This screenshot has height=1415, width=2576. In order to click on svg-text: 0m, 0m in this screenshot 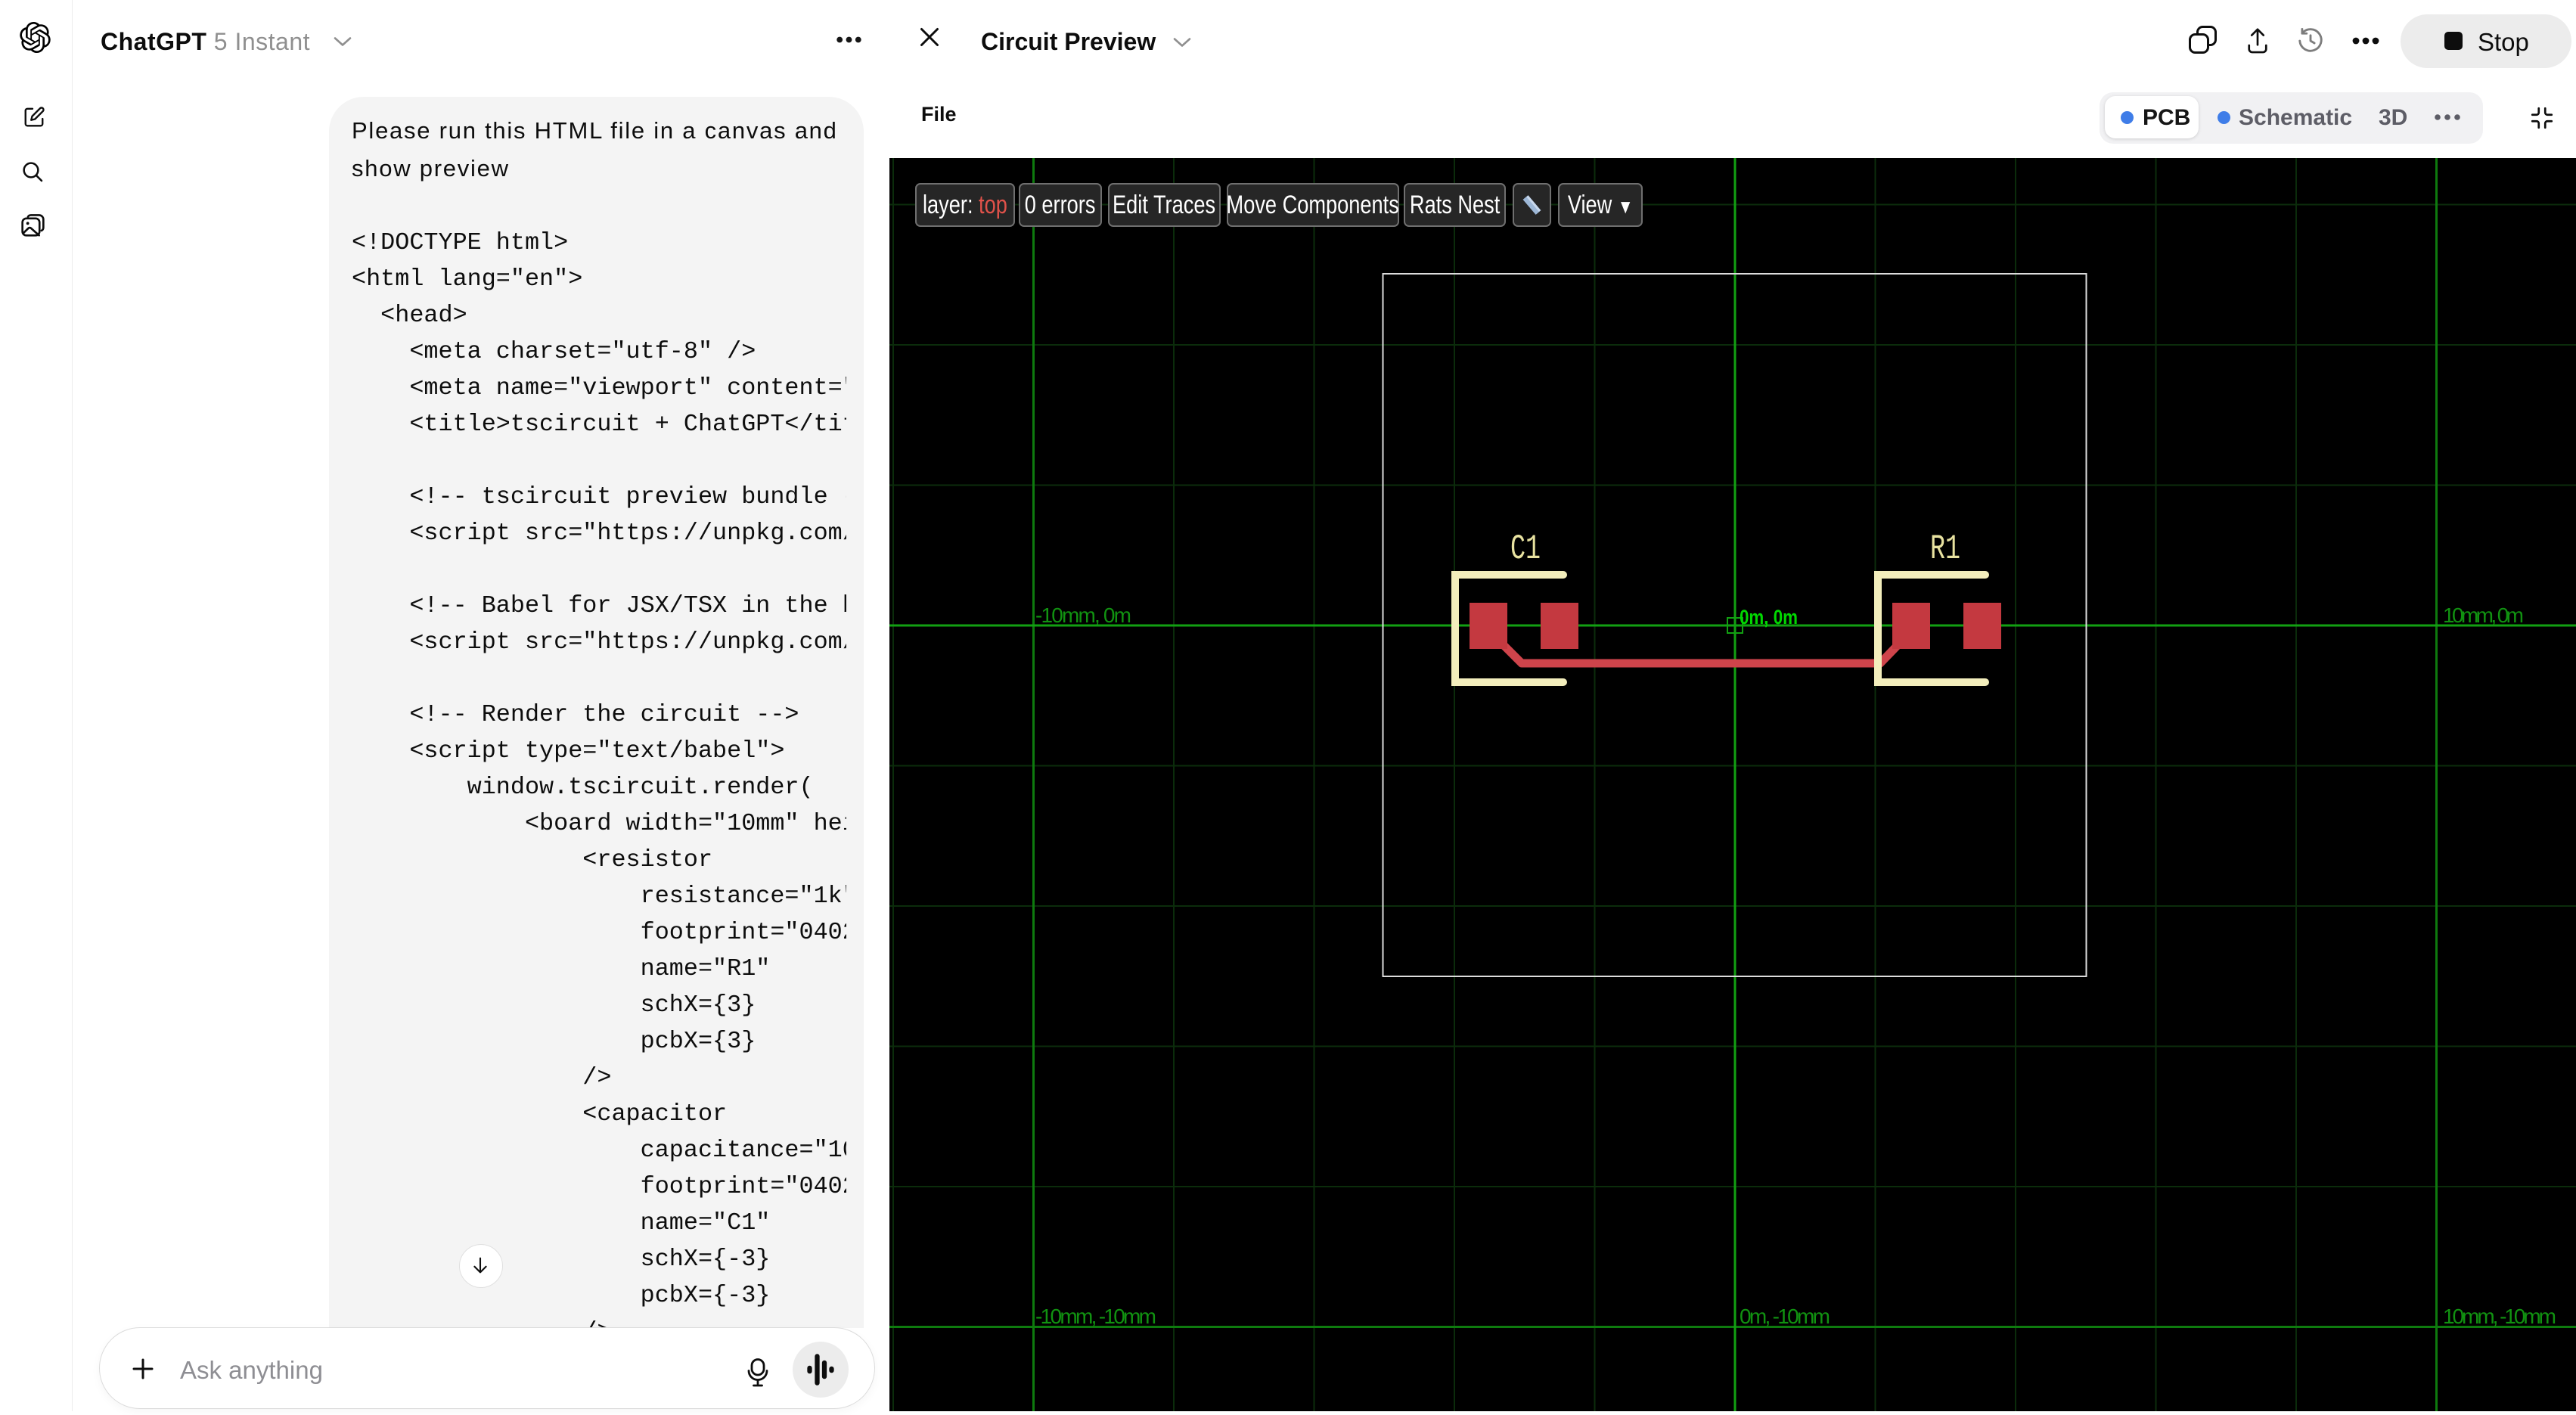, I will do `click(1769, 617)`.